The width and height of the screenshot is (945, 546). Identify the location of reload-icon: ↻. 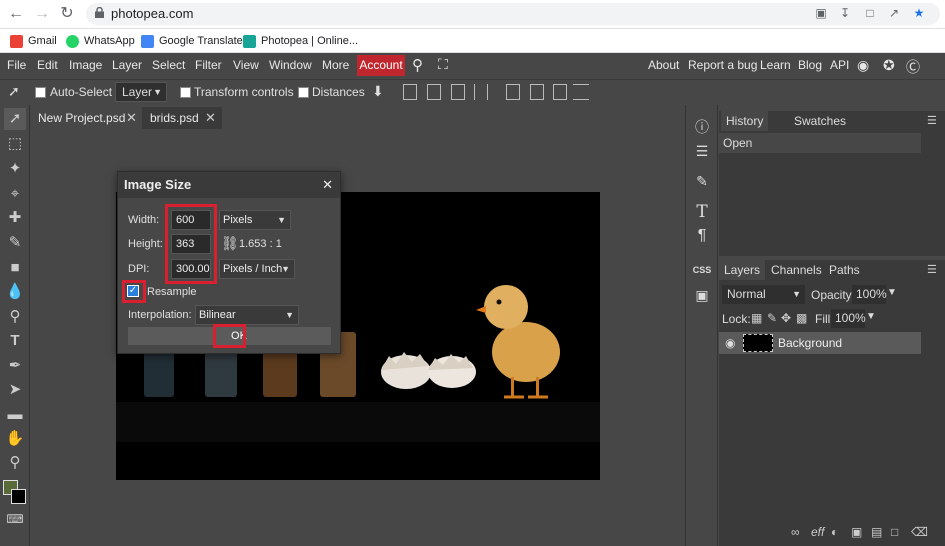
(67, 14).